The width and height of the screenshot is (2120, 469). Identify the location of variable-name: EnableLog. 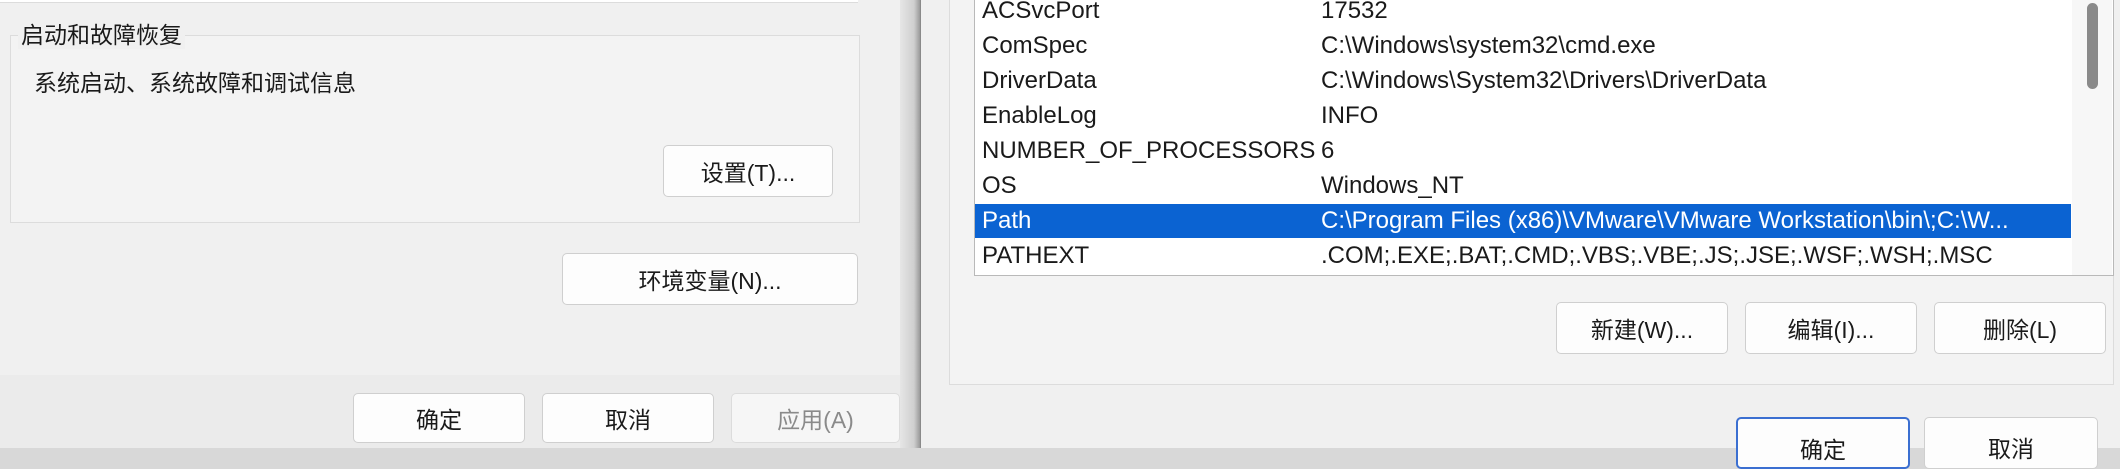
(1039, 115).